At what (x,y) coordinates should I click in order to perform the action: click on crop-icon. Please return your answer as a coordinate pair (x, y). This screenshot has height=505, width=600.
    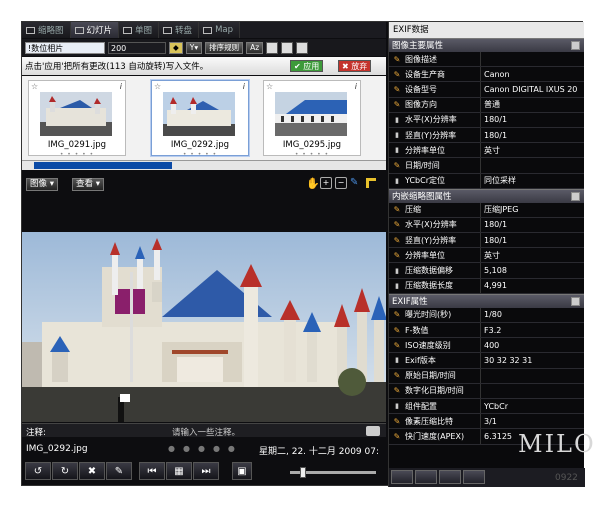
    Looking at the image, I should click on (371, 183).